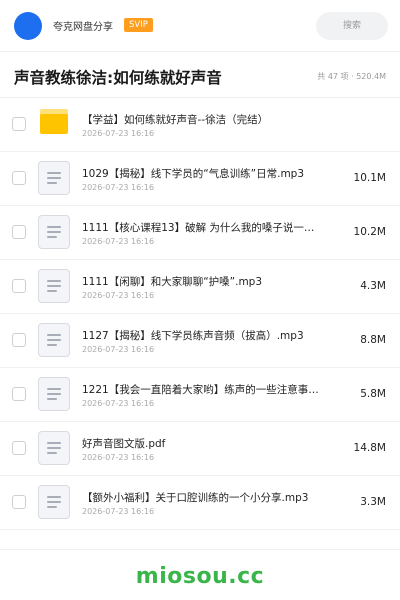  What do you see at coordinates (351, 76) in the screenshot?
I see `file-count-size: 共 47 项 · 520.4M` at bounding box center [351, 76].